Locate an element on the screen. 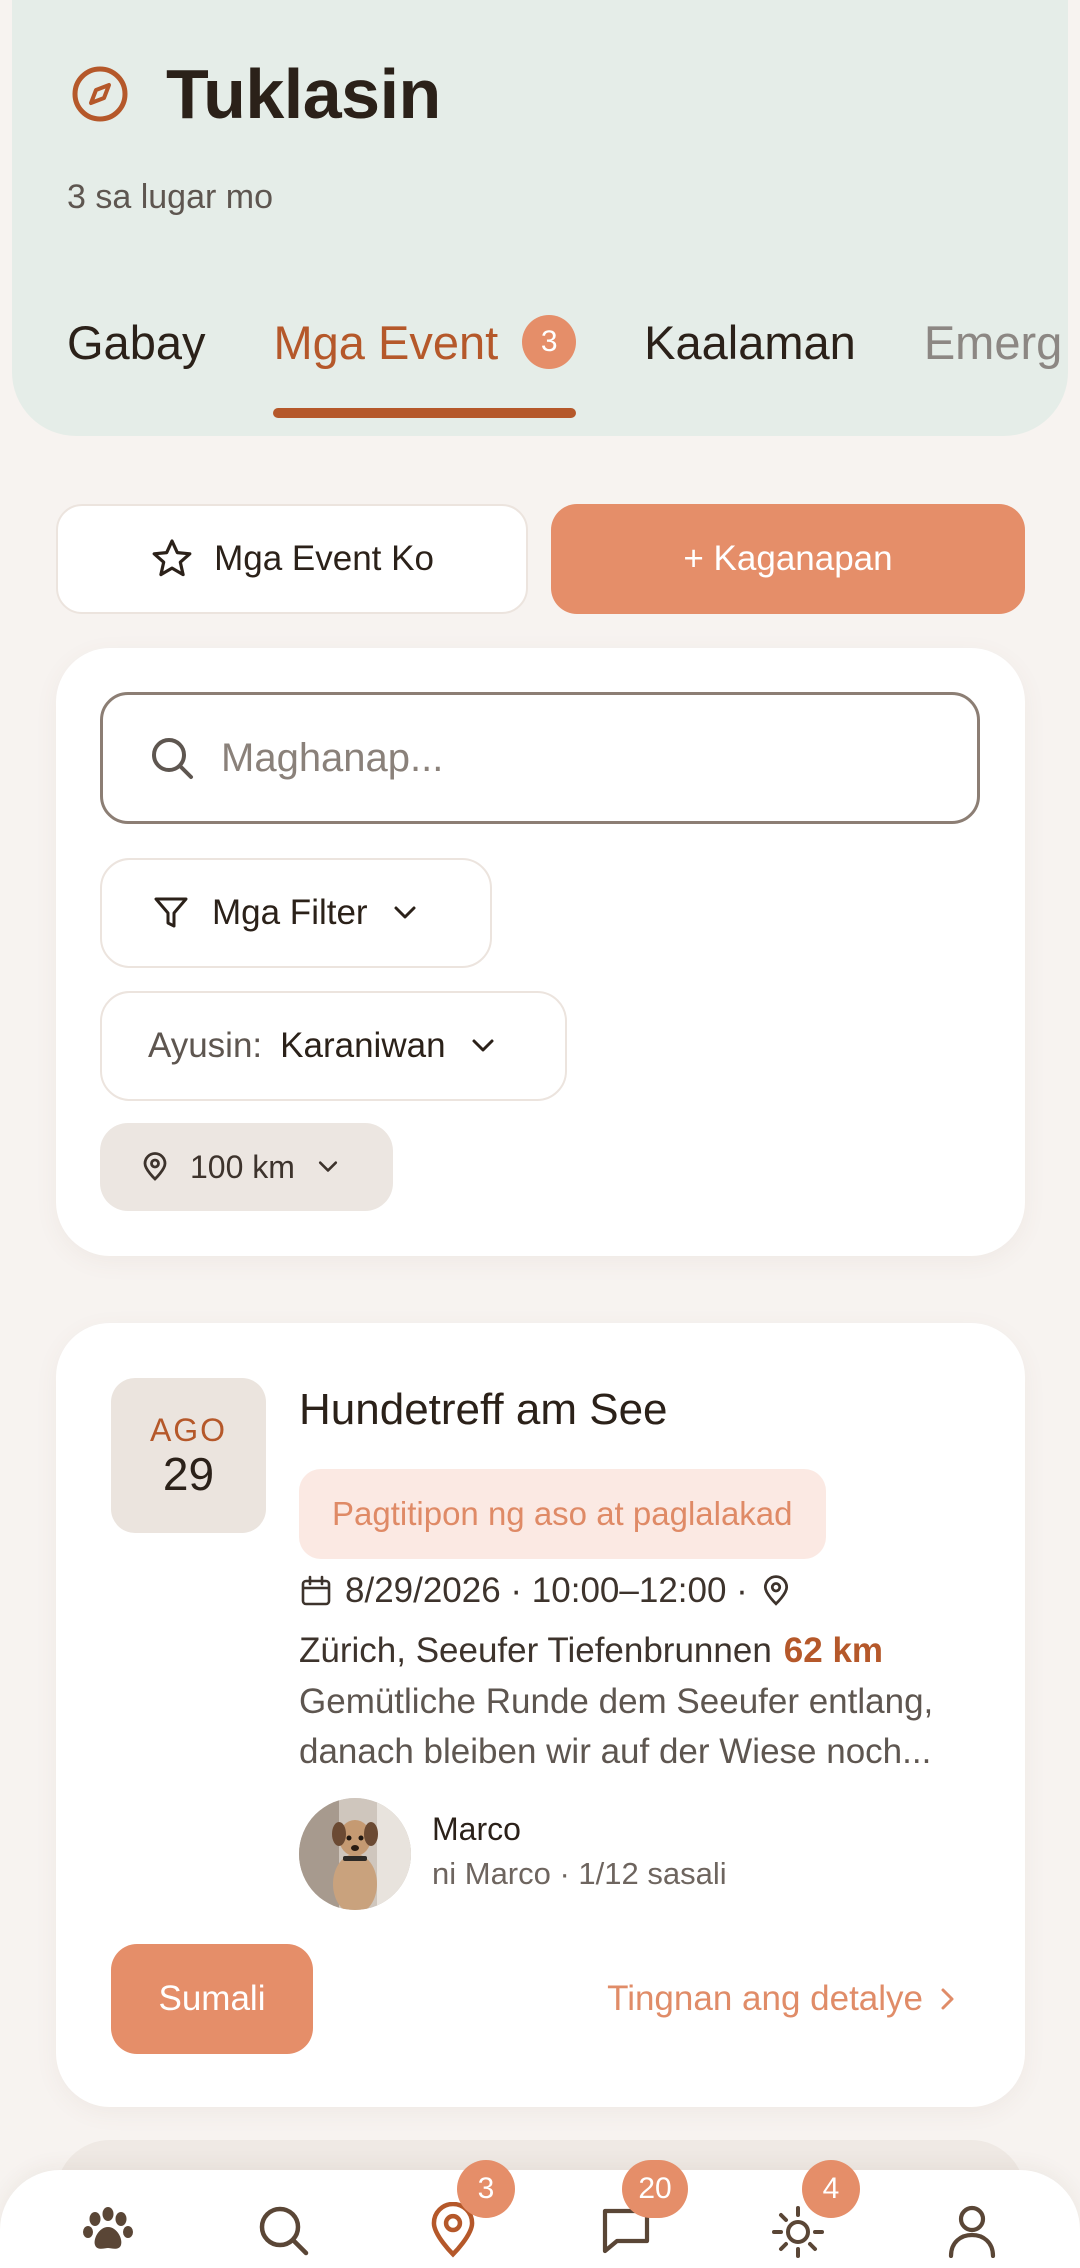 The image size is (1080, 2268). dog-photo-icon is located at coordinates (355, 1854).